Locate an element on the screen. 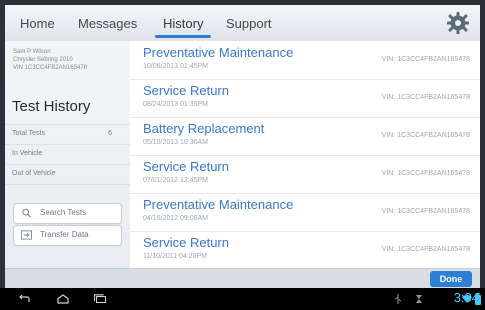  tab-support: Support is located at coordinates (249, 23).